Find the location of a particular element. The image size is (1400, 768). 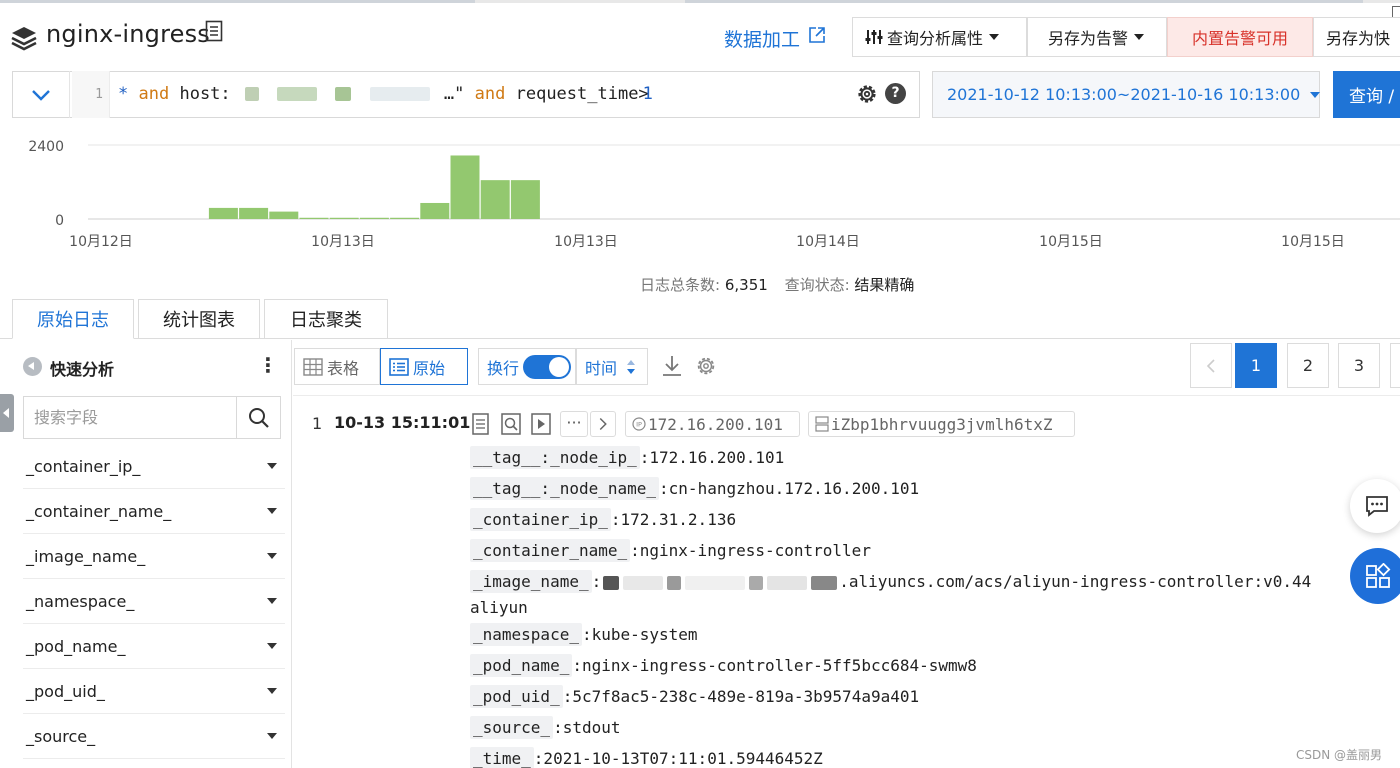

field-search-button is located at coordinates (258, 417).